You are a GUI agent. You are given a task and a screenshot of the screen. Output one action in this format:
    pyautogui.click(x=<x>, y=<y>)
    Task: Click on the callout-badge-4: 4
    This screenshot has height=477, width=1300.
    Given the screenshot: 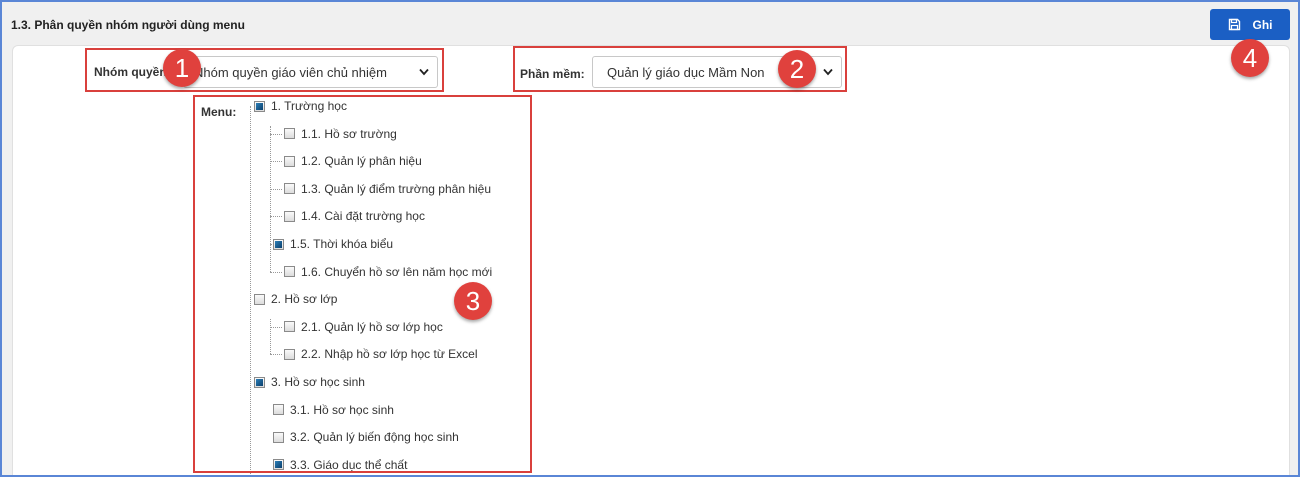 What is the action you would take?
    pyautogui.click(x=1250, y=58)
    